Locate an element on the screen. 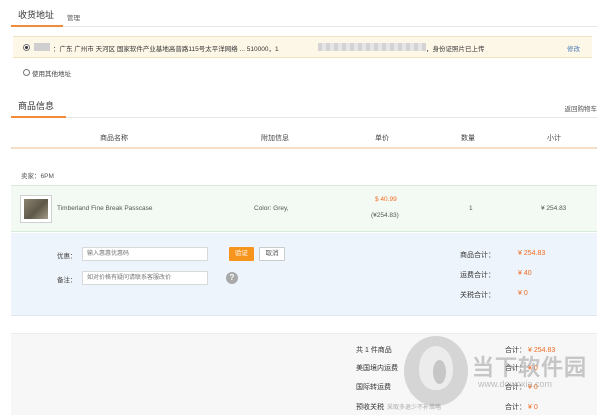 This screenshot has height=415, width=597. intl-shipping-label: 国际转运费 is located at coordinates (373, 387).